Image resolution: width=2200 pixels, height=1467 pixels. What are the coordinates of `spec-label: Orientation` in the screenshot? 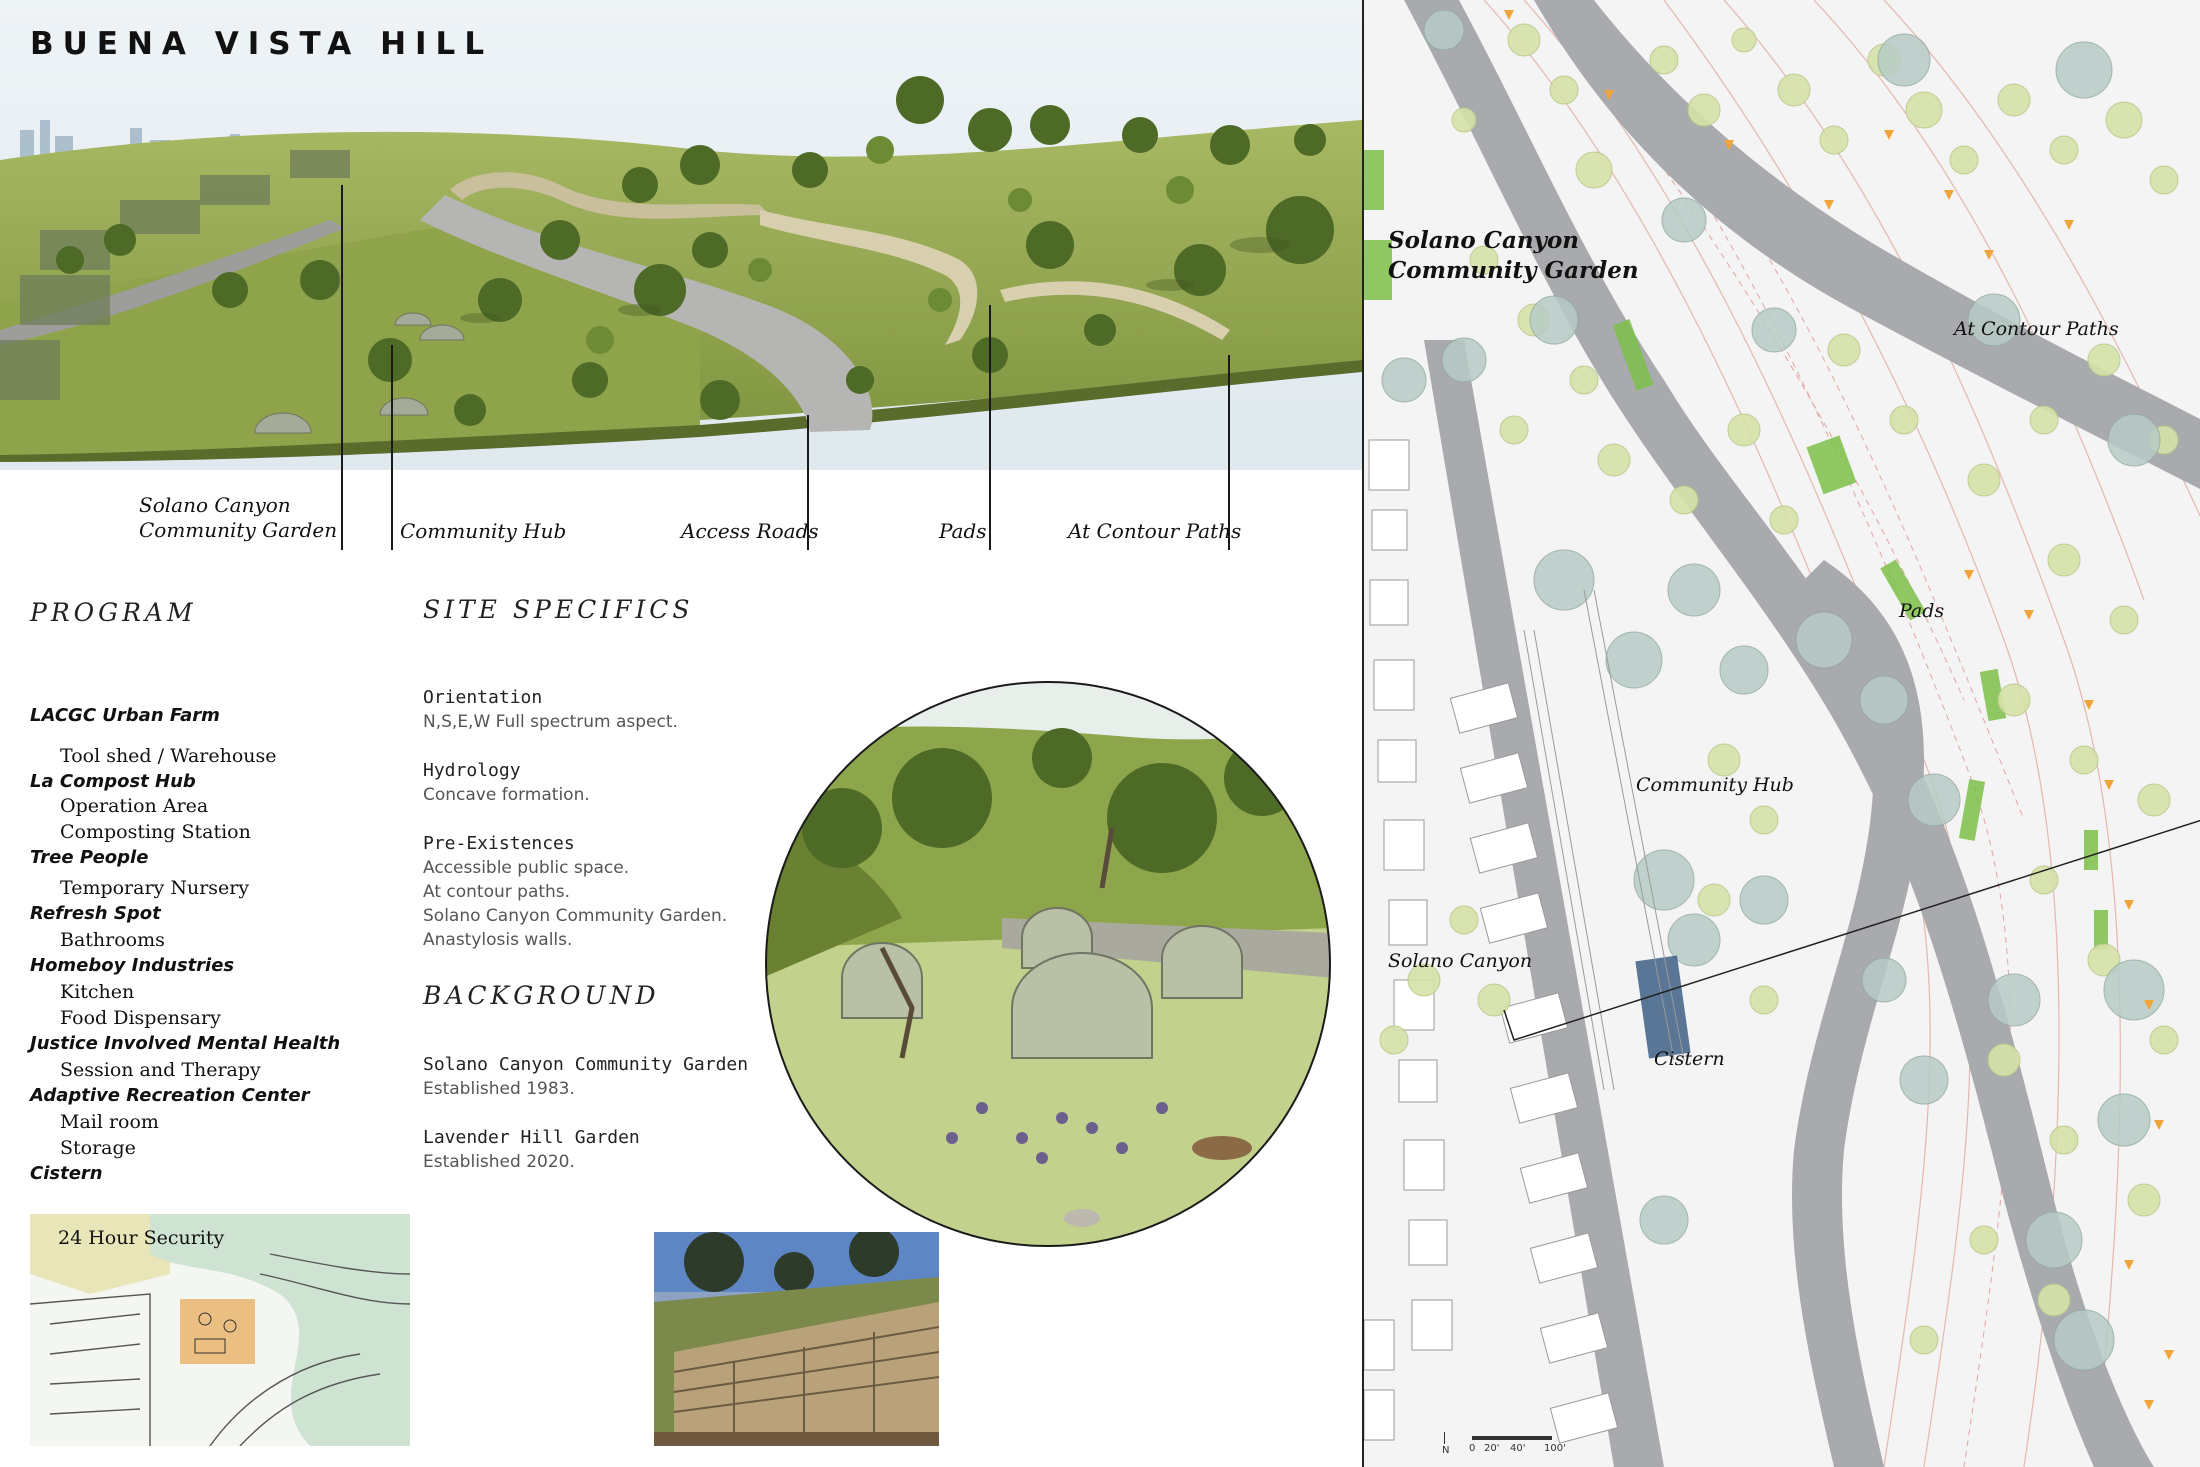 It's located at (483, 697).